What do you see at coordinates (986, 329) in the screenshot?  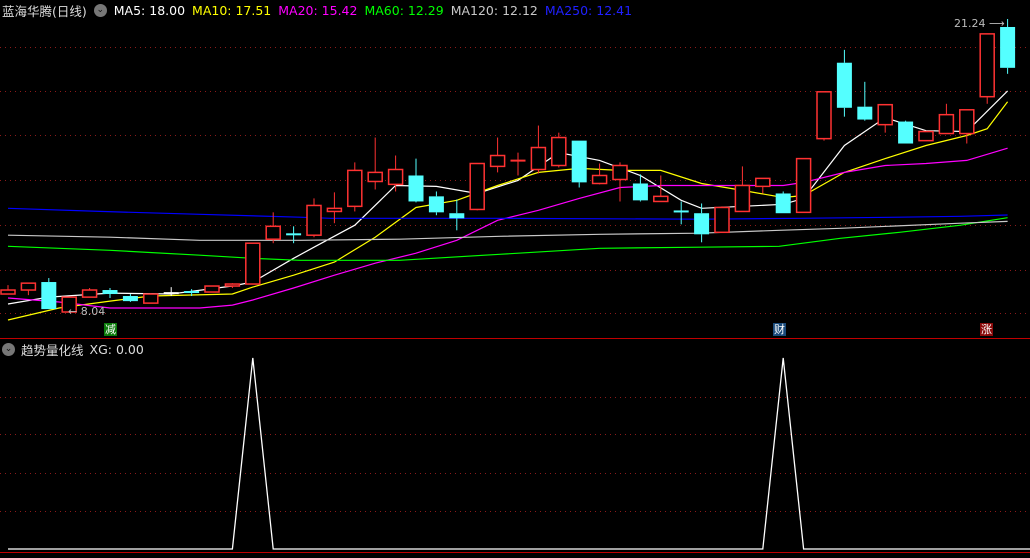 I see `tag-zhang: 涨` at bounding box center [986, 329].